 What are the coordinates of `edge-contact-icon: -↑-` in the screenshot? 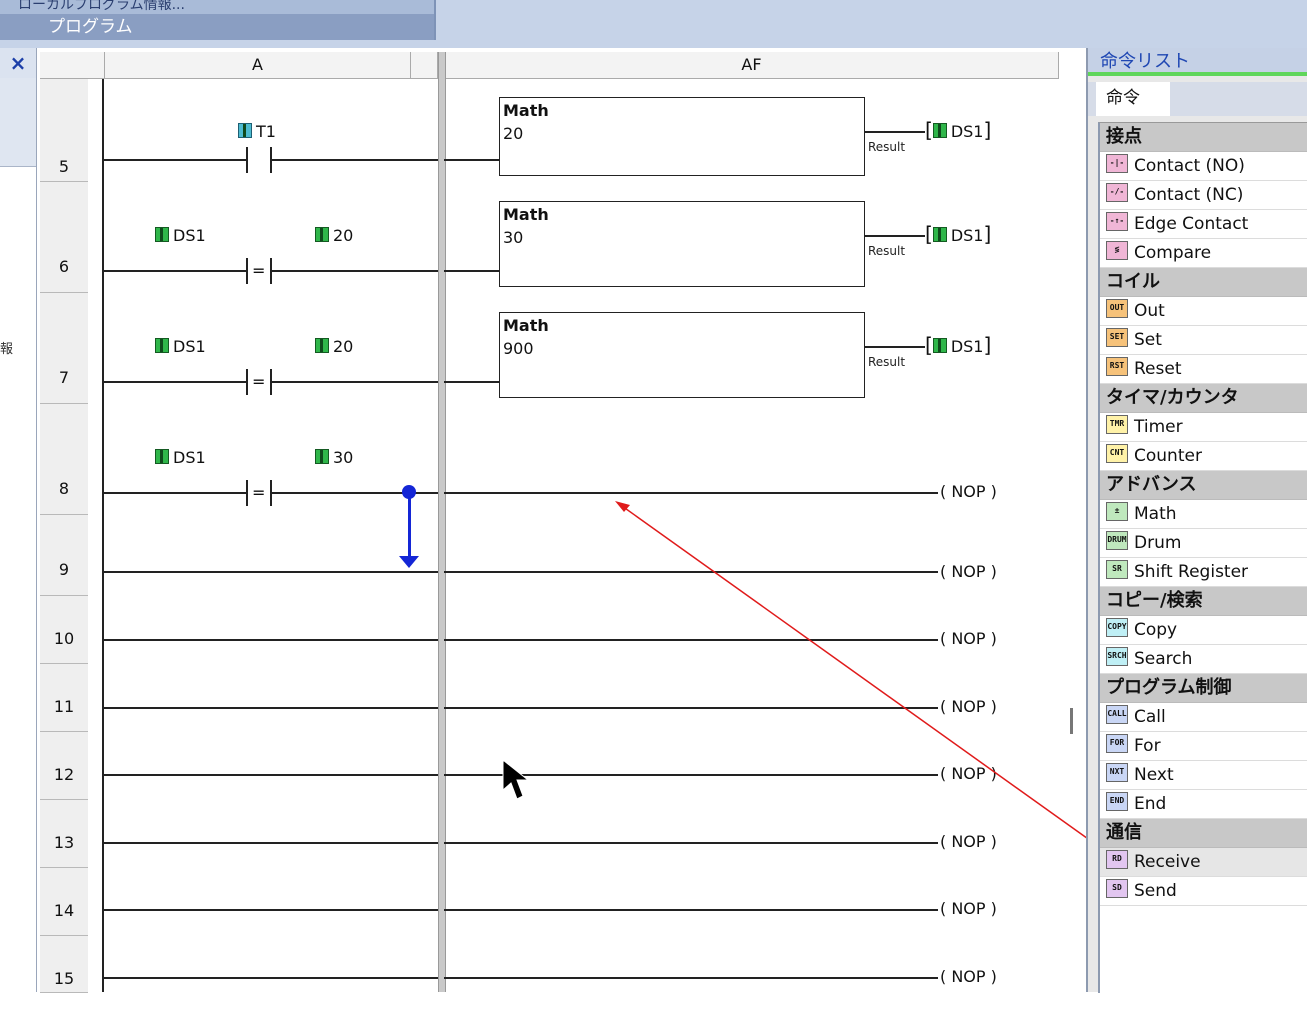 It's located at (1117, 221).